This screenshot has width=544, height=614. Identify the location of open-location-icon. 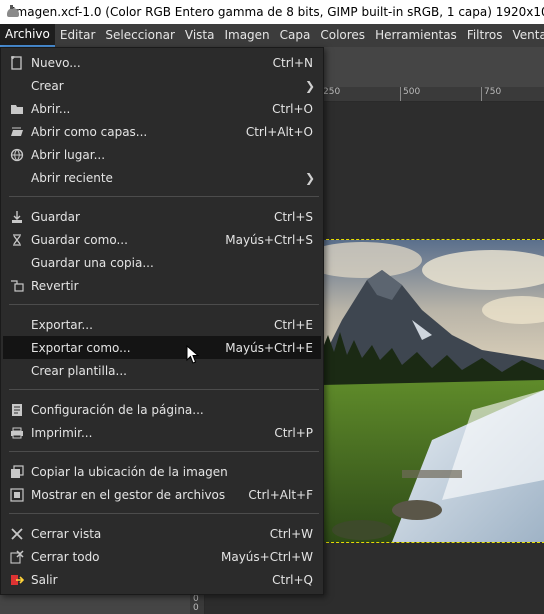
(17, 155).